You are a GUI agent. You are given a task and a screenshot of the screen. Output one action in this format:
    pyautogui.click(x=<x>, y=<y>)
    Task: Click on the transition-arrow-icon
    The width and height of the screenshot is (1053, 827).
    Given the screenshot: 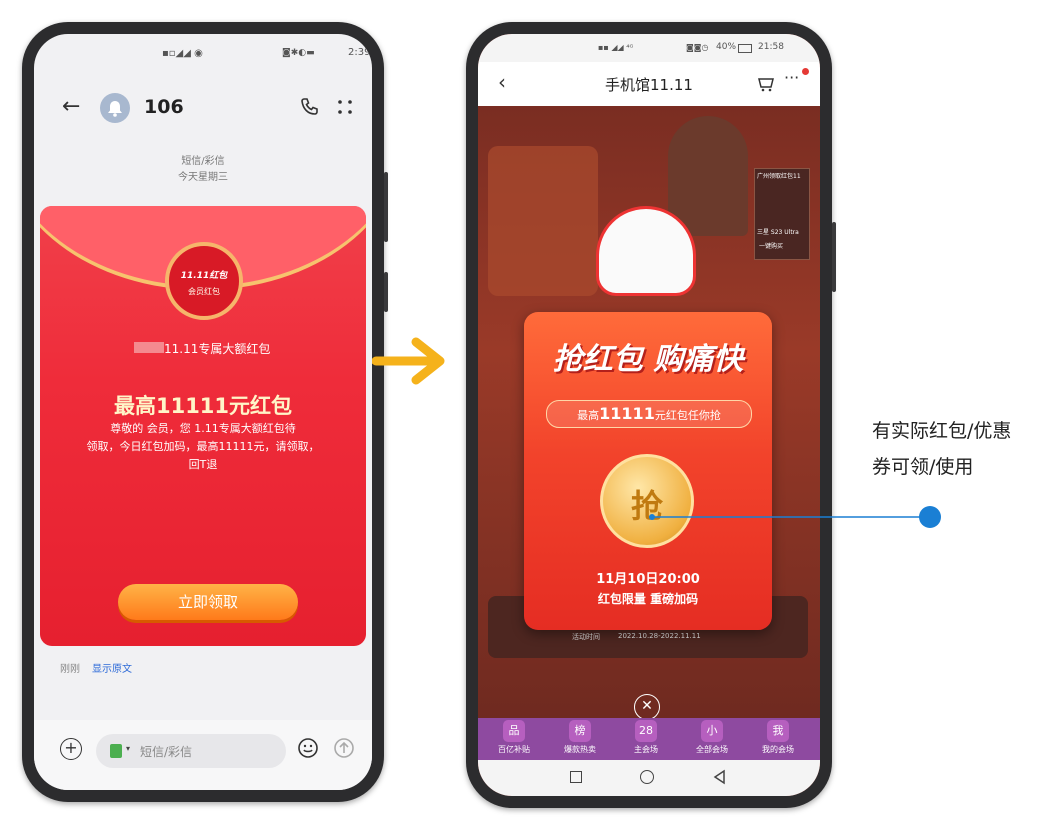 What is the action you would take?
    pyautogui.click(x=408, y=361)
    